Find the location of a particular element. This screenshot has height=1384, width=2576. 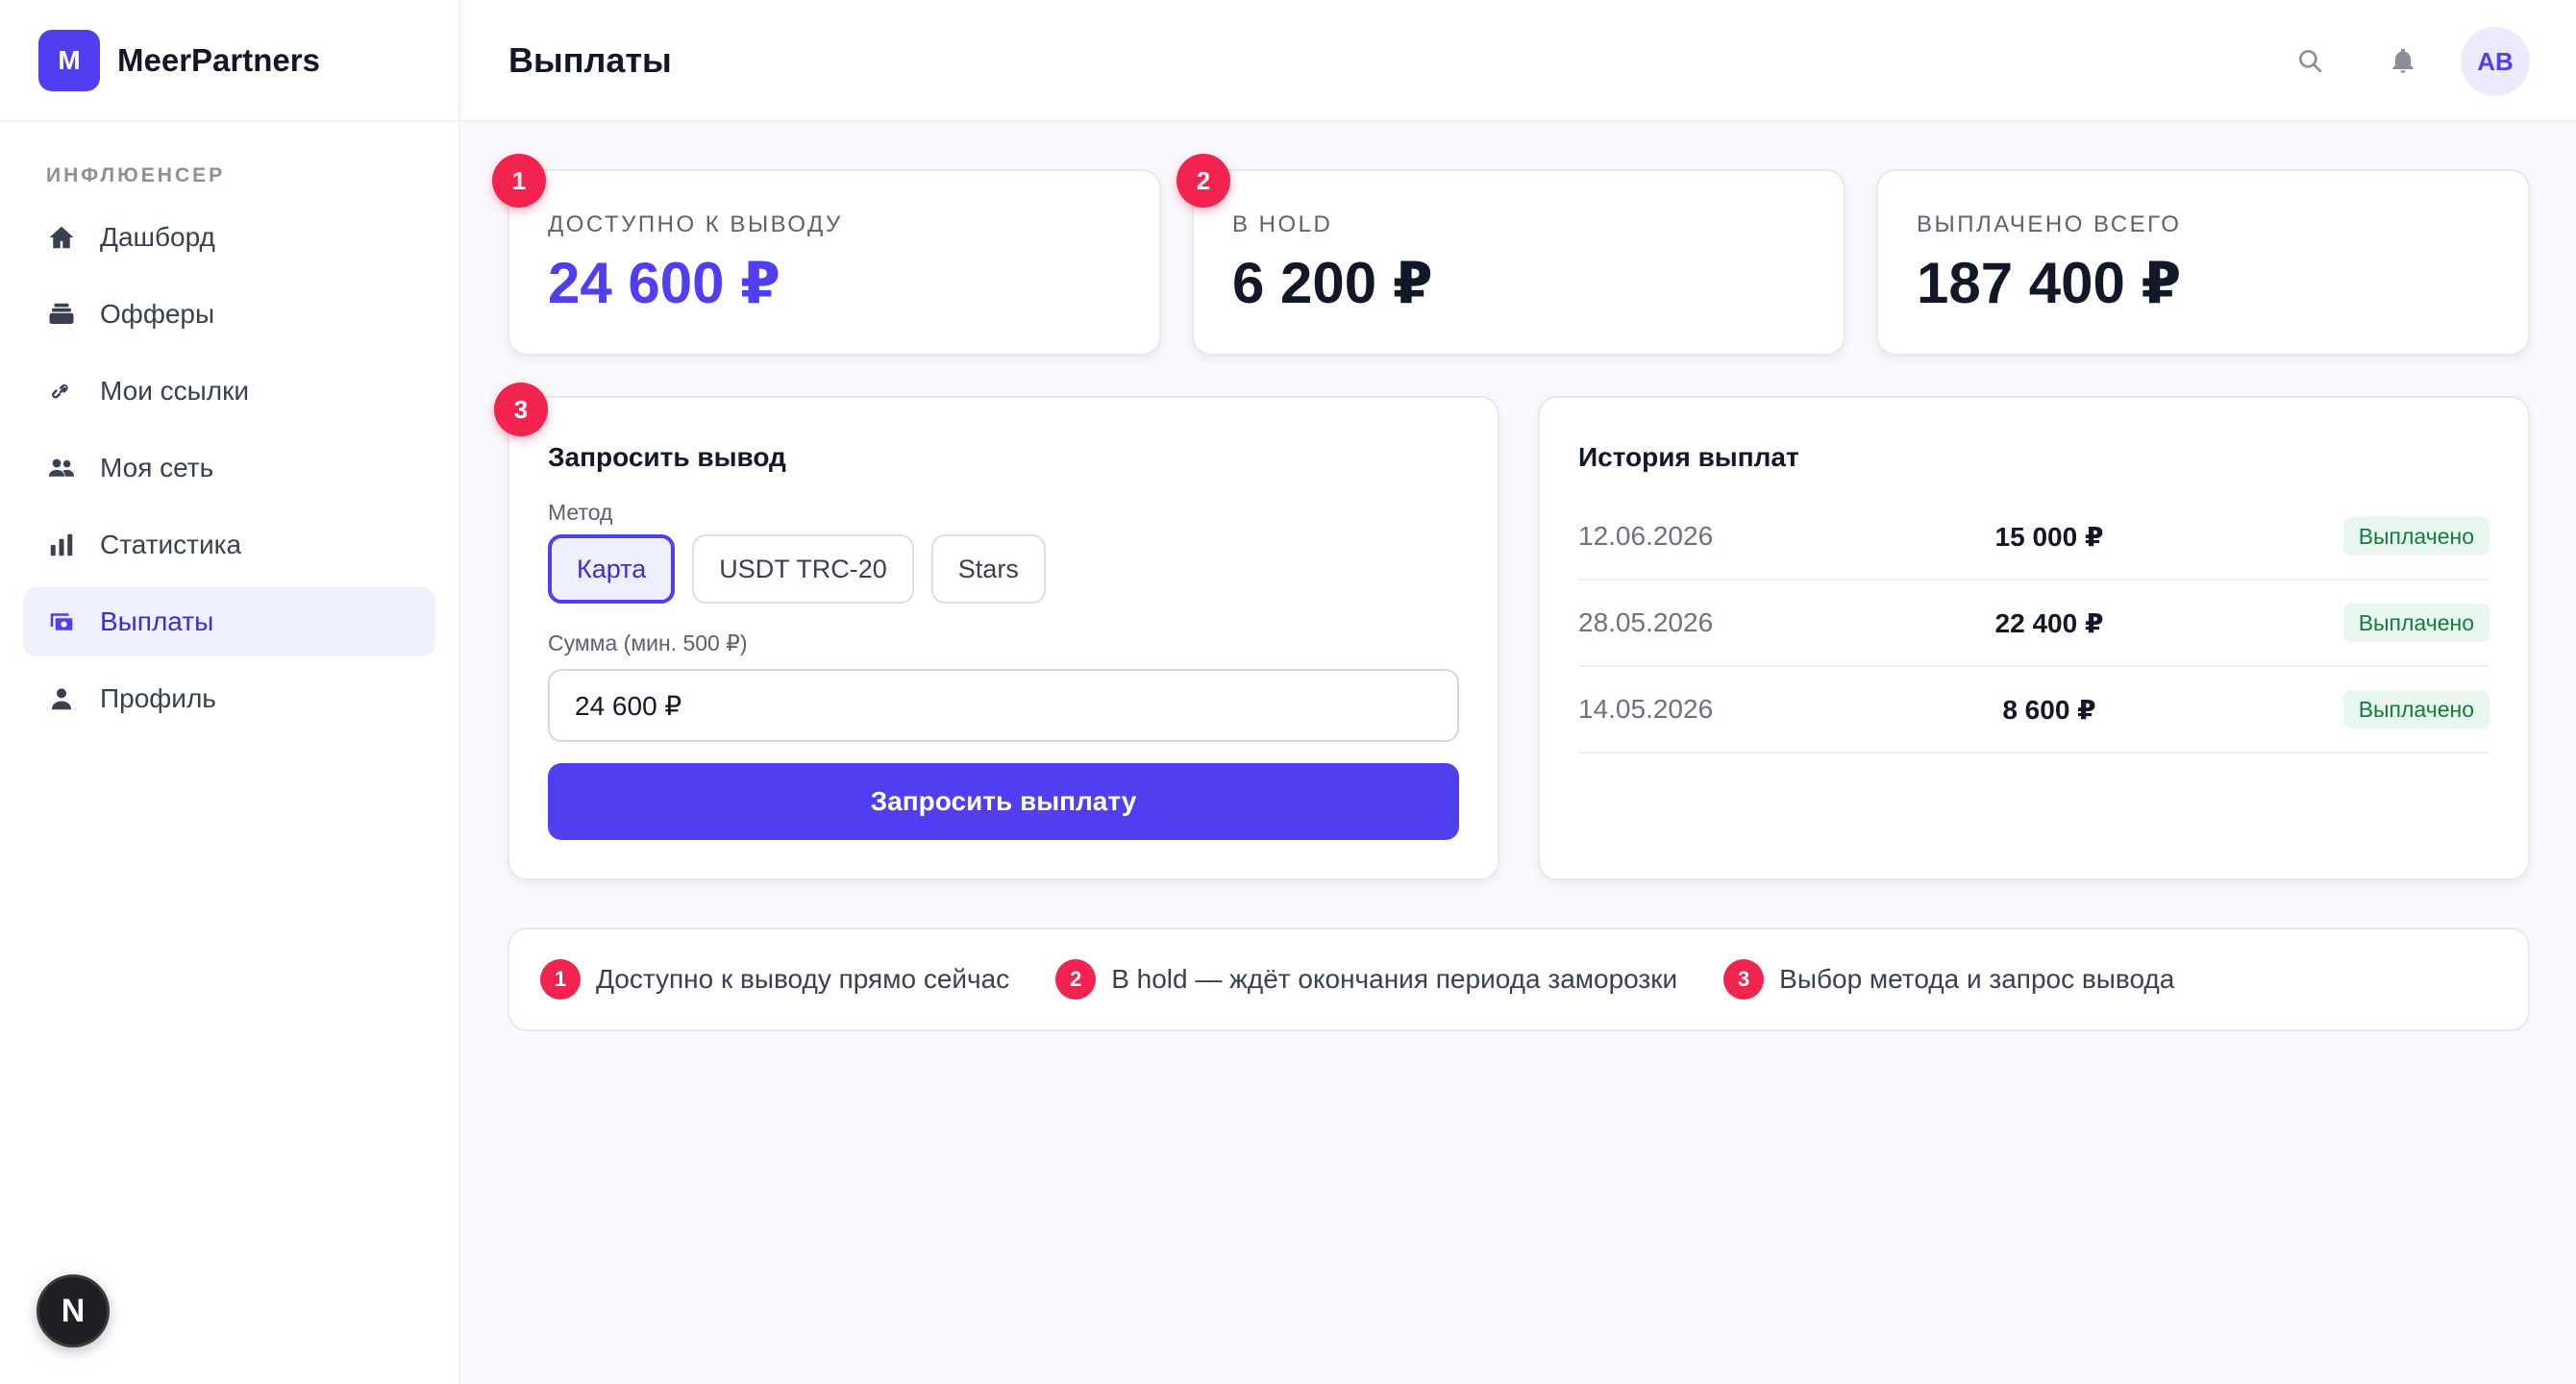

search-icon is located at coordinates (2310, 61).